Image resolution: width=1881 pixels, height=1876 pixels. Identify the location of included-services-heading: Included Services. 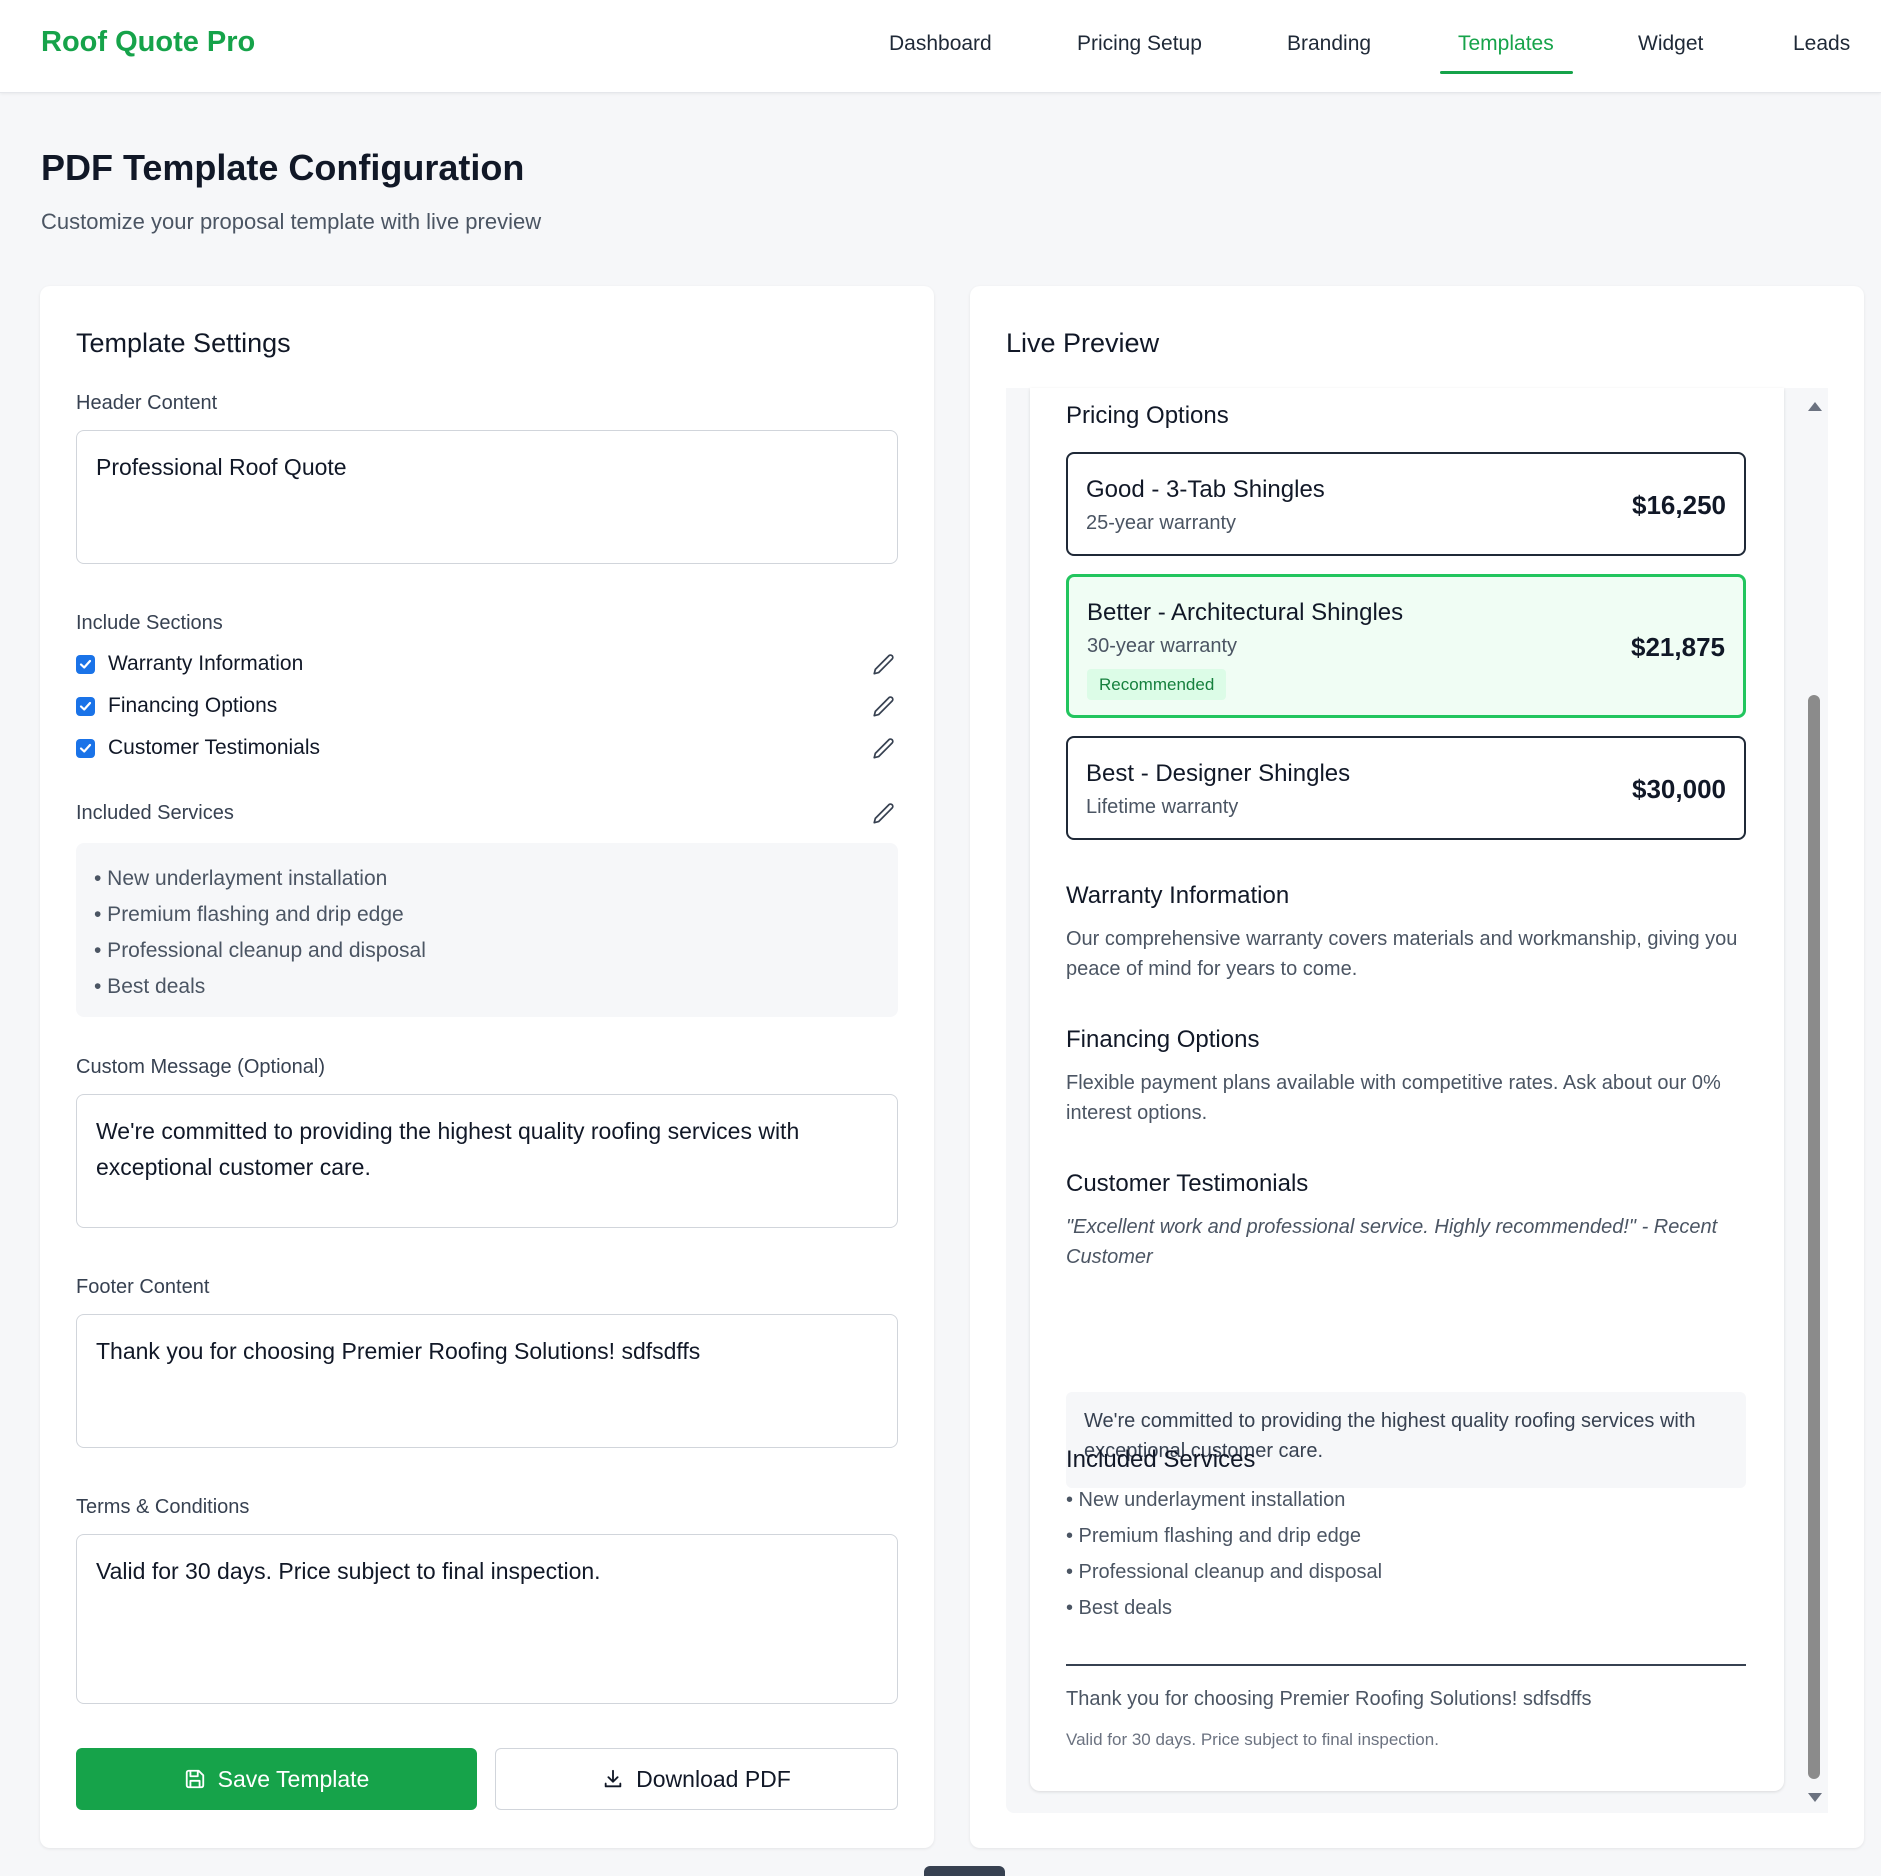
(1161, 1459).